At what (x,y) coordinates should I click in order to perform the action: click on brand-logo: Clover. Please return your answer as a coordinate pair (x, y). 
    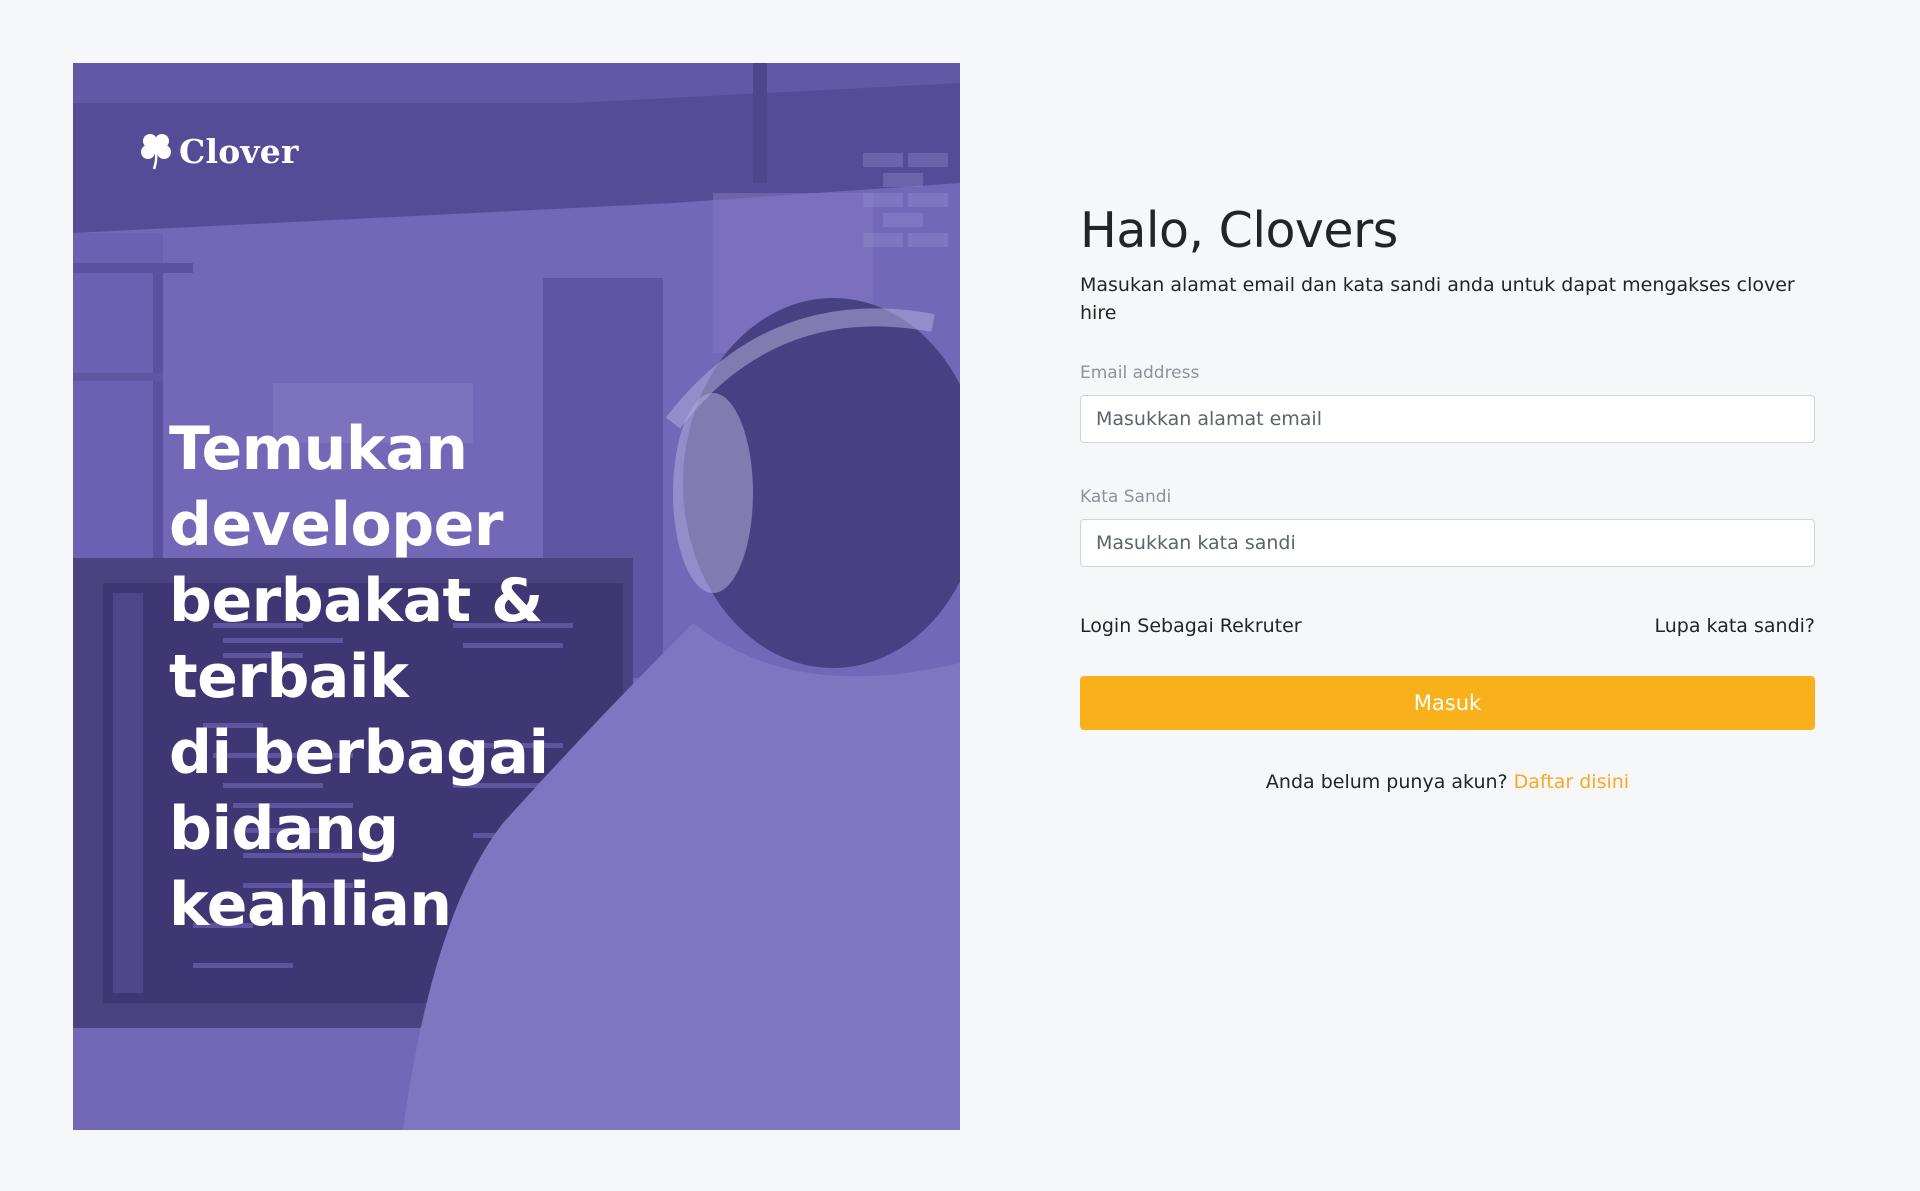
    Looking at the image, I should click on (219, 151).